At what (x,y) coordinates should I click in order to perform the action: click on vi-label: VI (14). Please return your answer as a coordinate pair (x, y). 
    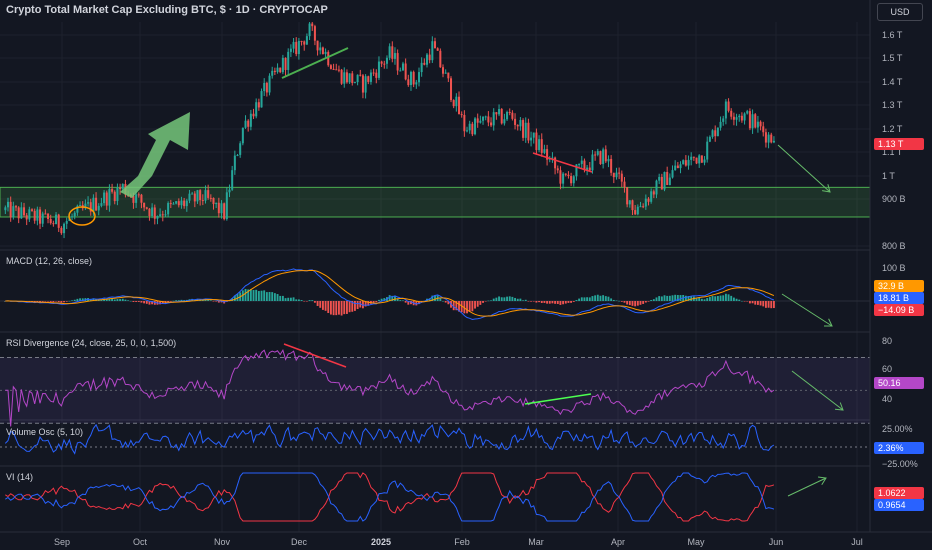
    Looking at the image, I should click on (19, 477).